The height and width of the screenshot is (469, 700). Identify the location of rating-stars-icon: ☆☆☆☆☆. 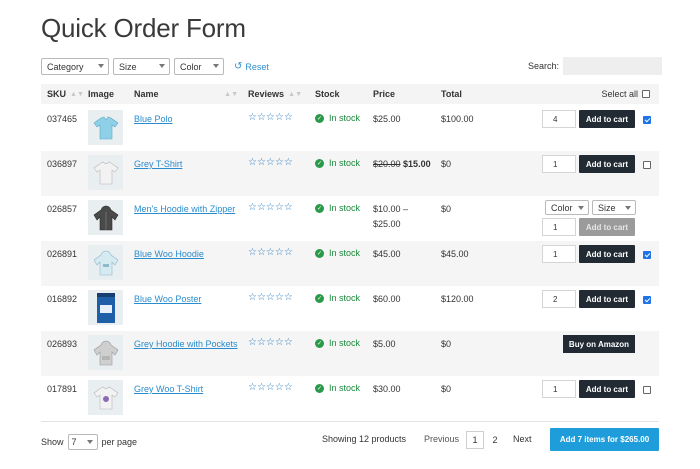
(270, 252).